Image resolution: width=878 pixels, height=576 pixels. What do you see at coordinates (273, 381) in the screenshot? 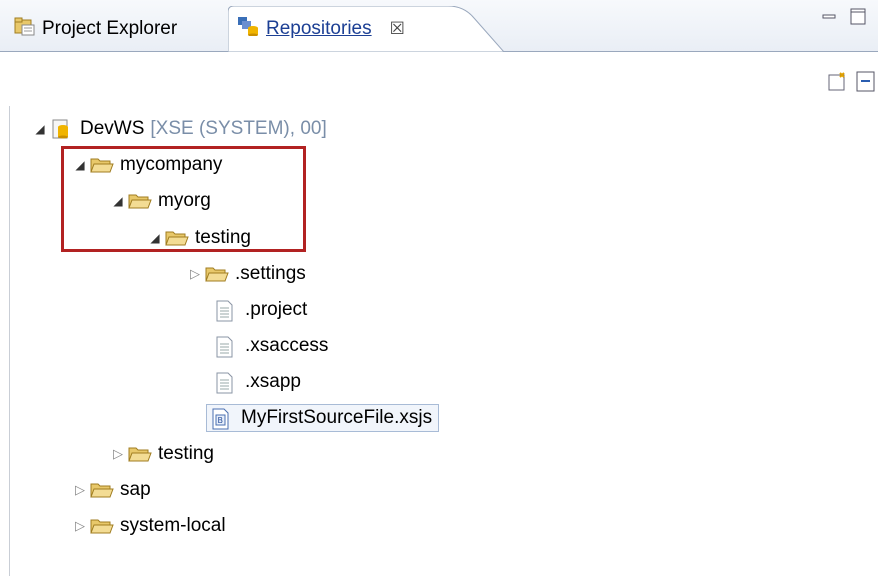
I see `xsapp-label: .xsapp` at bounding box center [273, 381].